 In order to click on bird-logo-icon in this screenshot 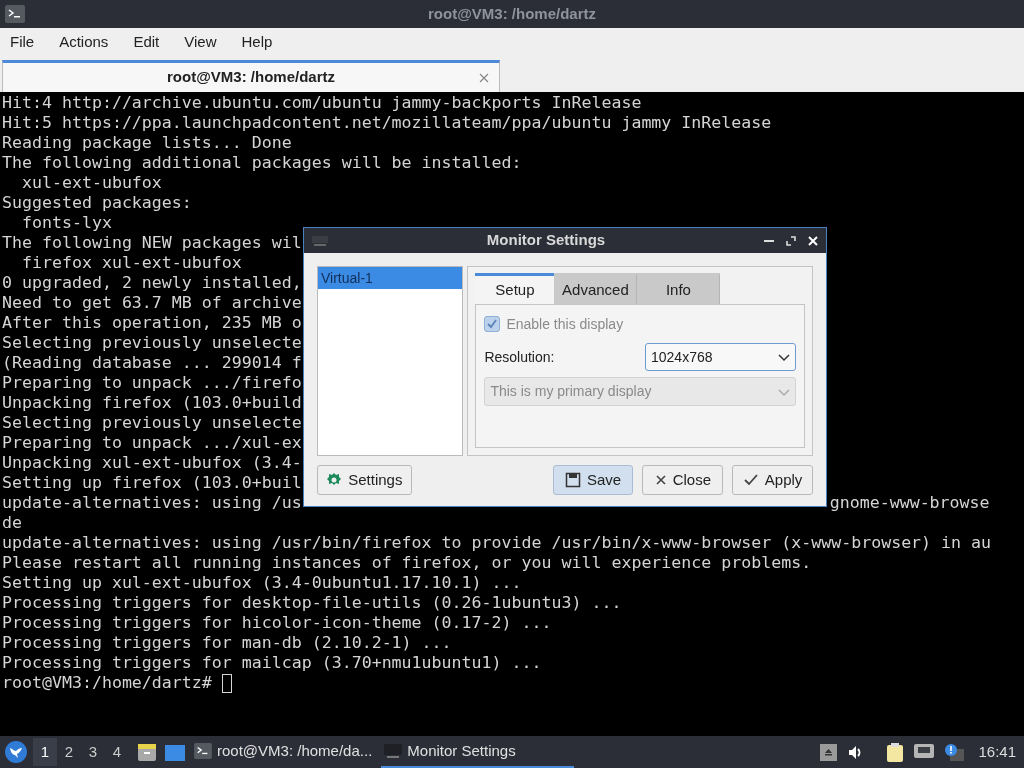, I will do `click(16, 752)`.